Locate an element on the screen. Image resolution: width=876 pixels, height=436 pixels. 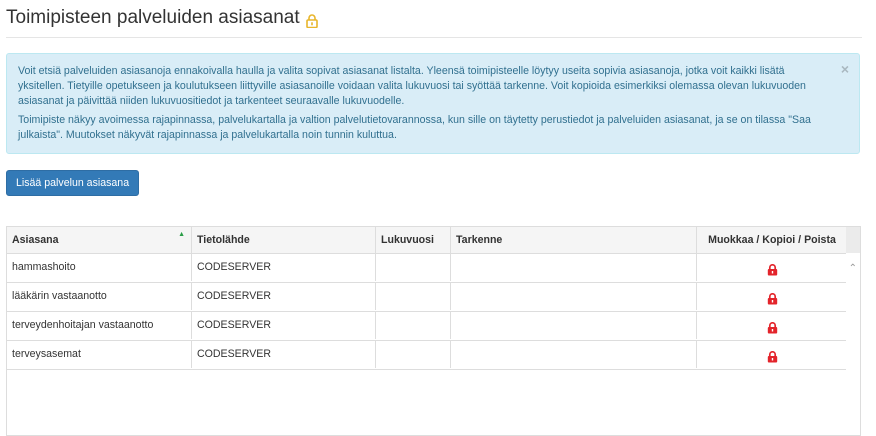
column-header-actions: Muokkaa / Kopioi / Poista is located at coordinates (772, 240).